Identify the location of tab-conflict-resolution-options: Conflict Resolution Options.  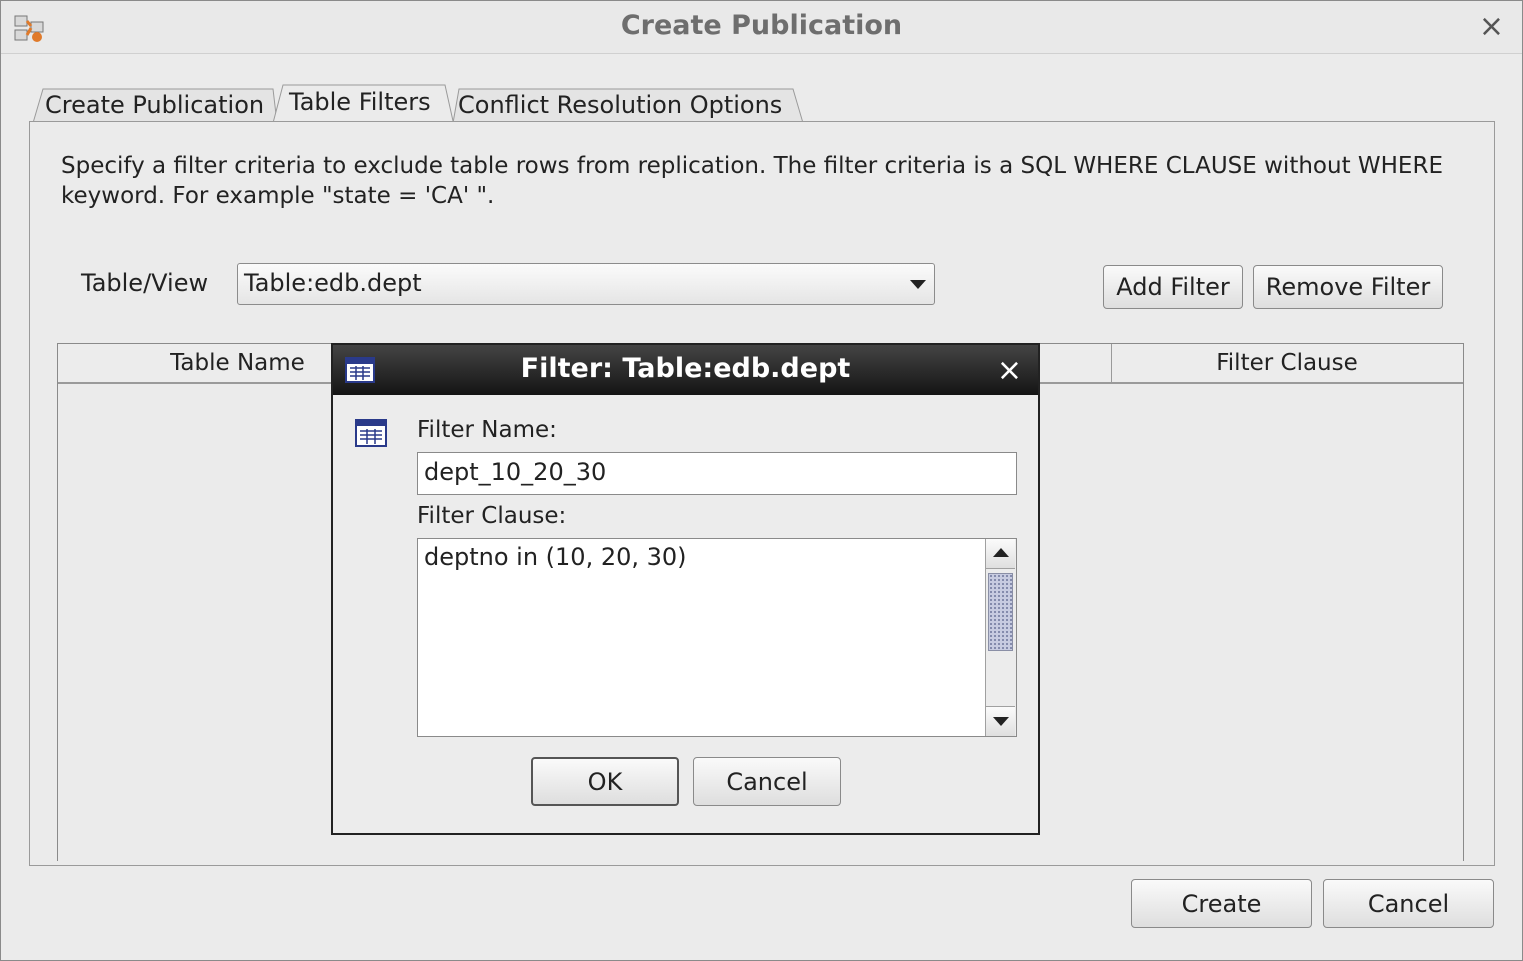
(620, 105).